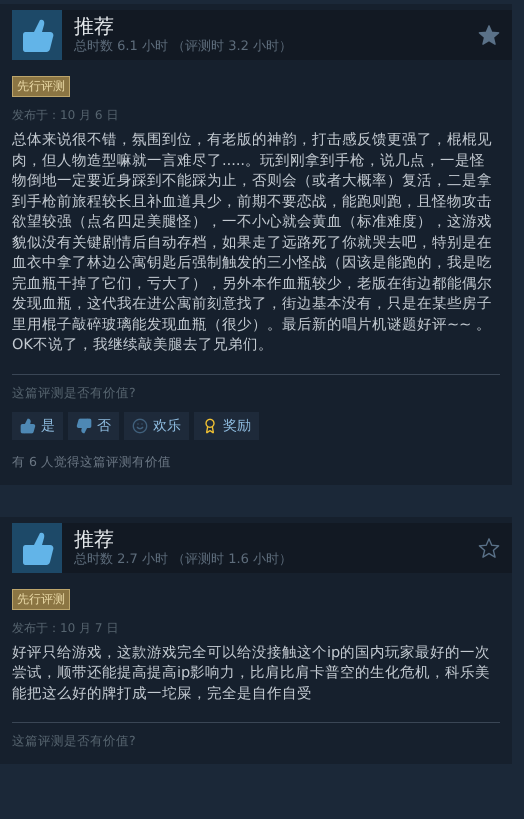  Describe the element at coordinates (226, 426) in the screenshot. I see `vote-button: 奖励` at that location.